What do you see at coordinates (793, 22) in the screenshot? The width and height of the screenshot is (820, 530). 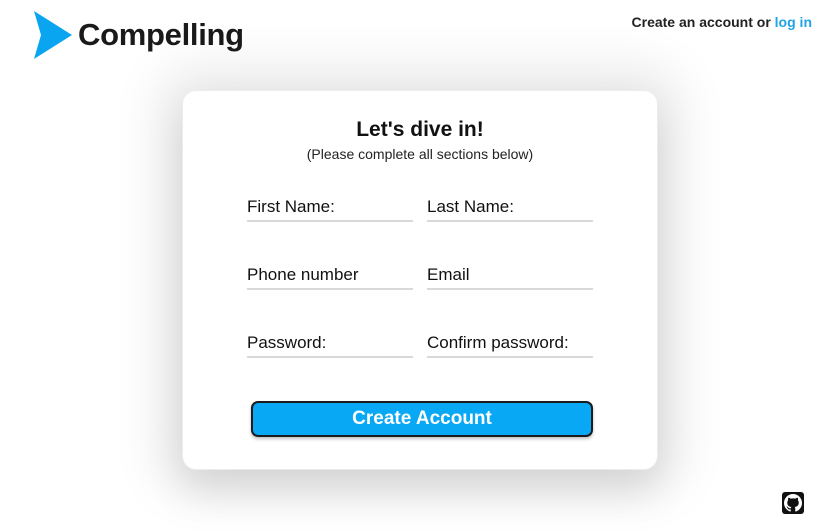 I see `login-link: log in` at bounding box center [793, 22].